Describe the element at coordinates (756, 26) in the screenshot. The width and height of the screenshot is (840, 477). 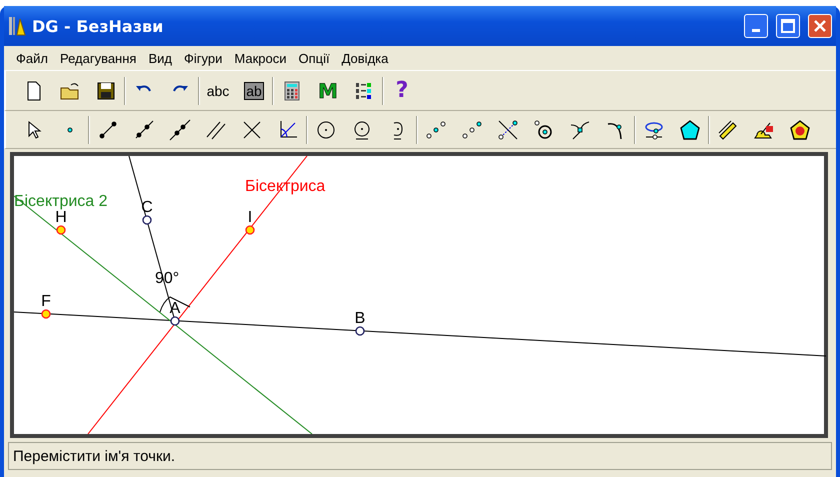
I see `minimize-button` at that location.